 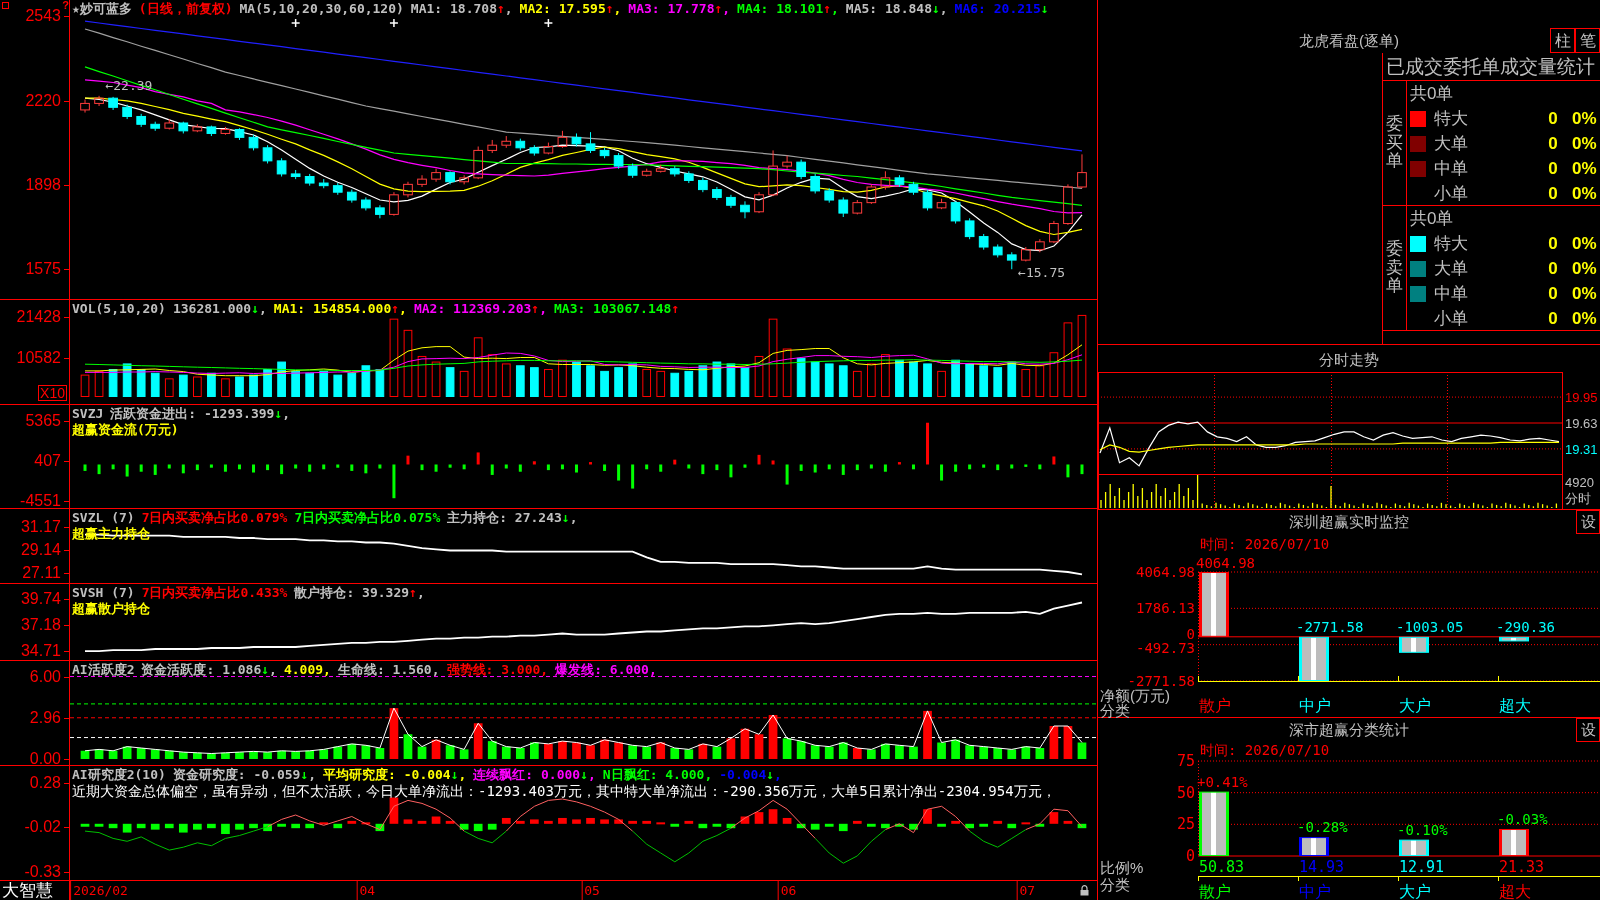 I want to click on axis-label: 2543, so click(x=43, y=16).